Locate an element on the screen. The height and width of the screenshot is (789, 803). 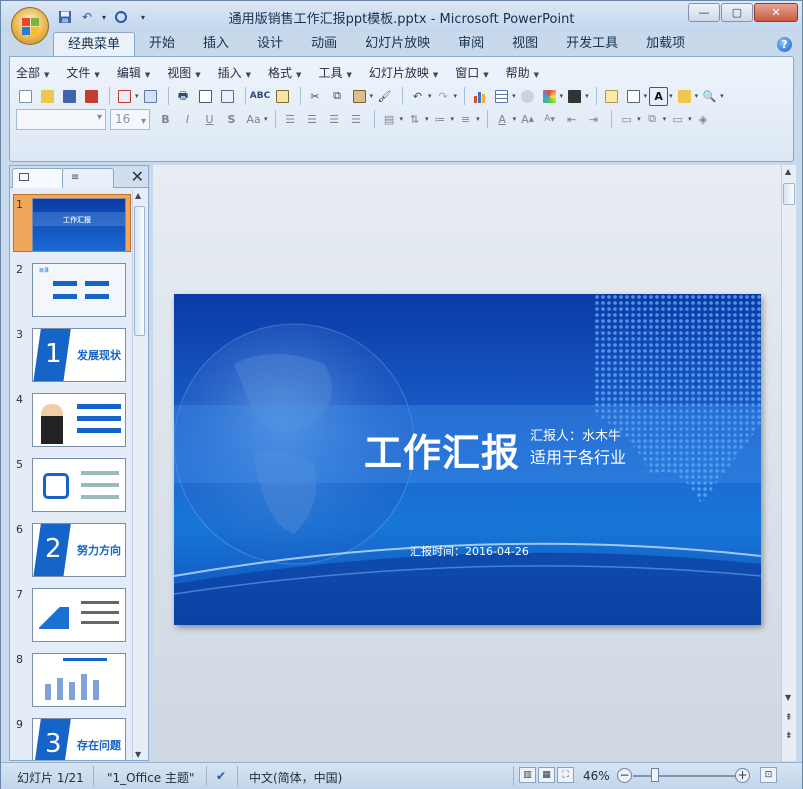
justify-icon: ☰ is located at coordinates (356, 119).